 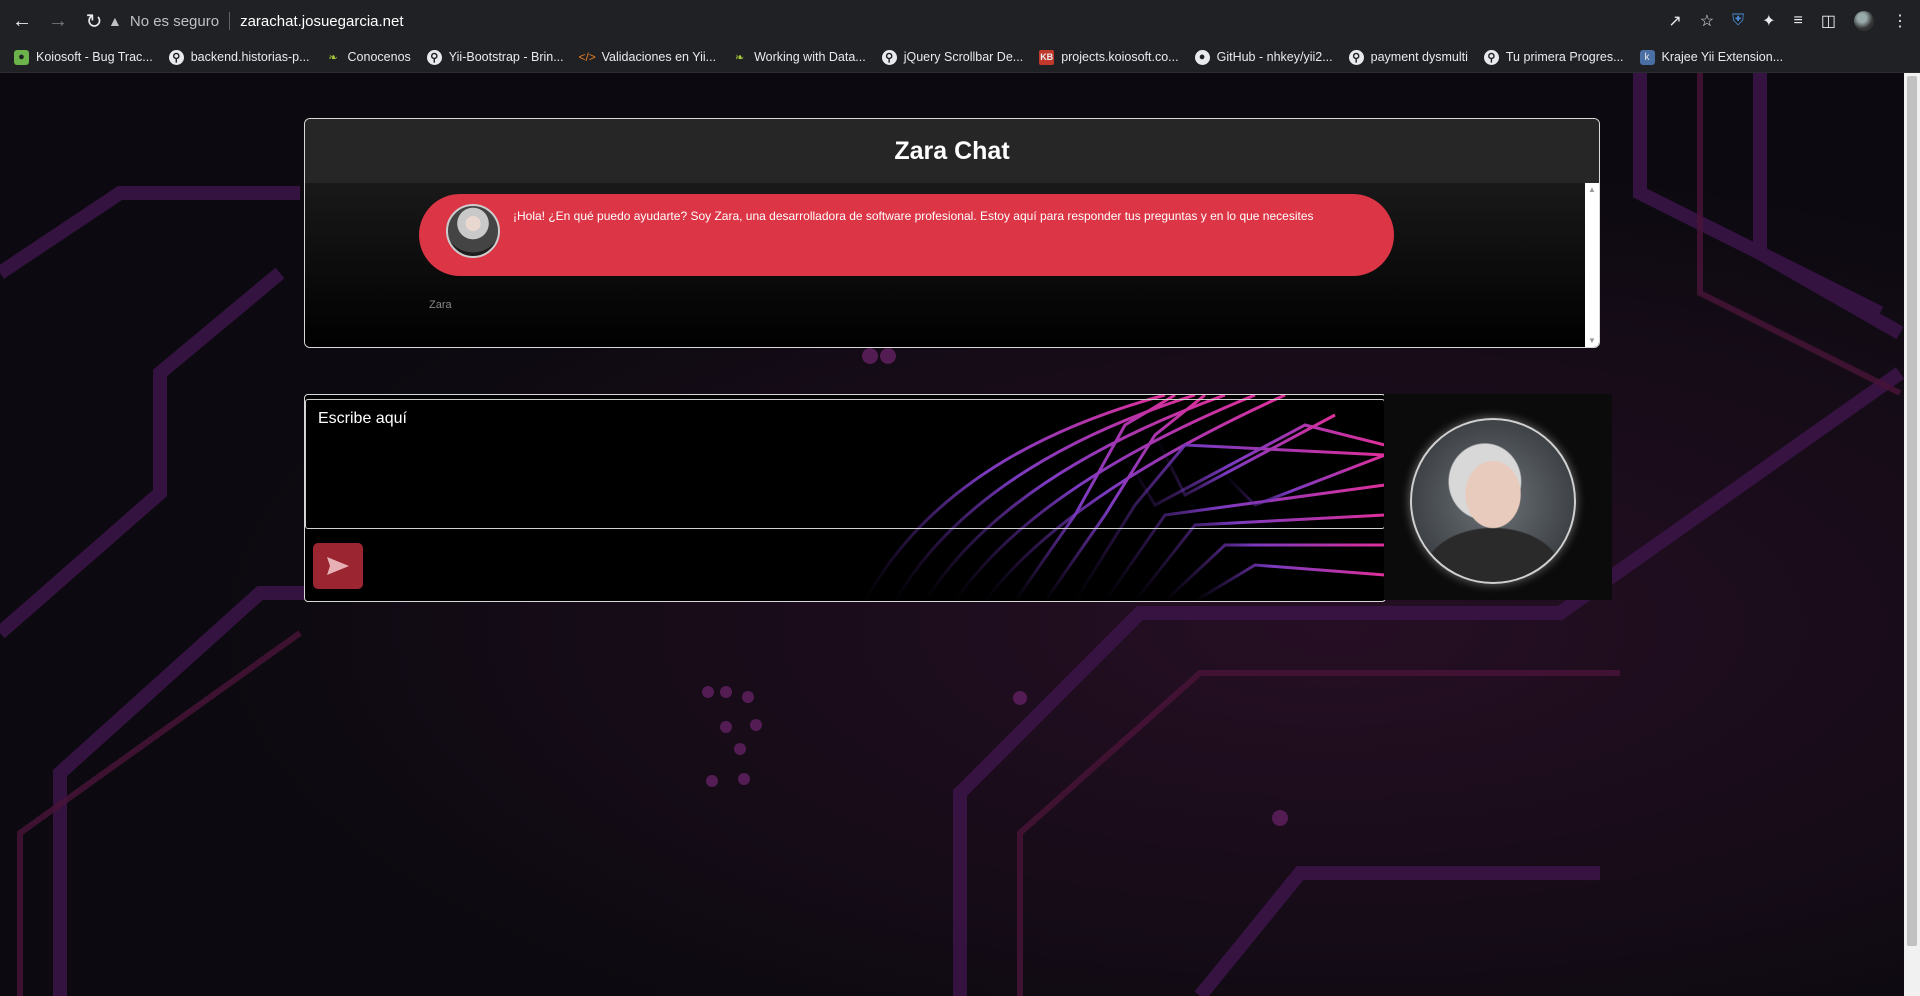 I want to click on krajee-icon: k, so click(x=1647, y=57).